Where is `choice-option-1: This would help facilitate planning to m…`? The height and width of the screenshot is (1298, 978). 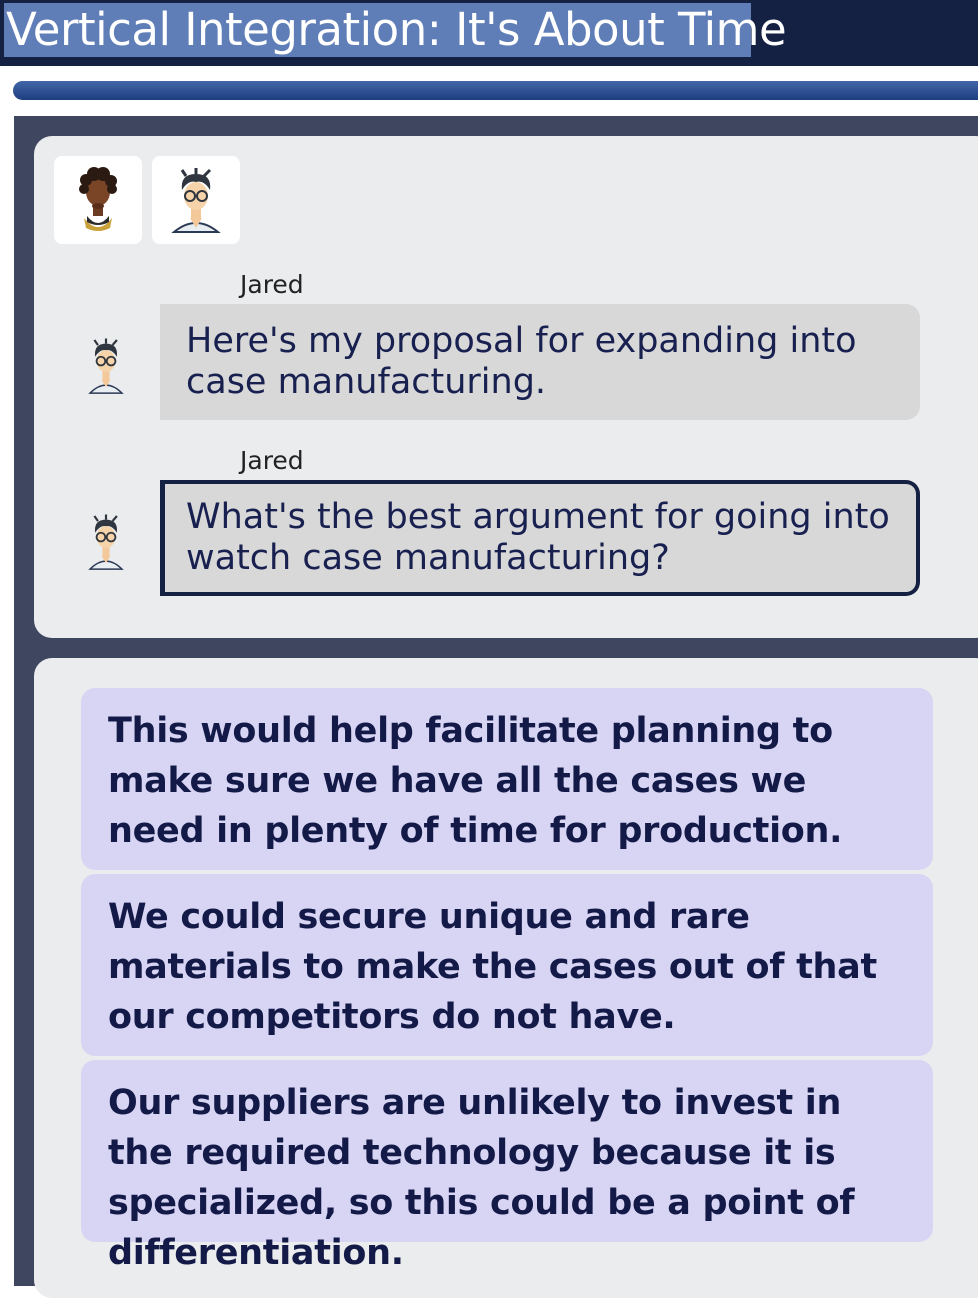 choice-option-1: This would help facilitate planning to m… is located at coordinates (507, 779).